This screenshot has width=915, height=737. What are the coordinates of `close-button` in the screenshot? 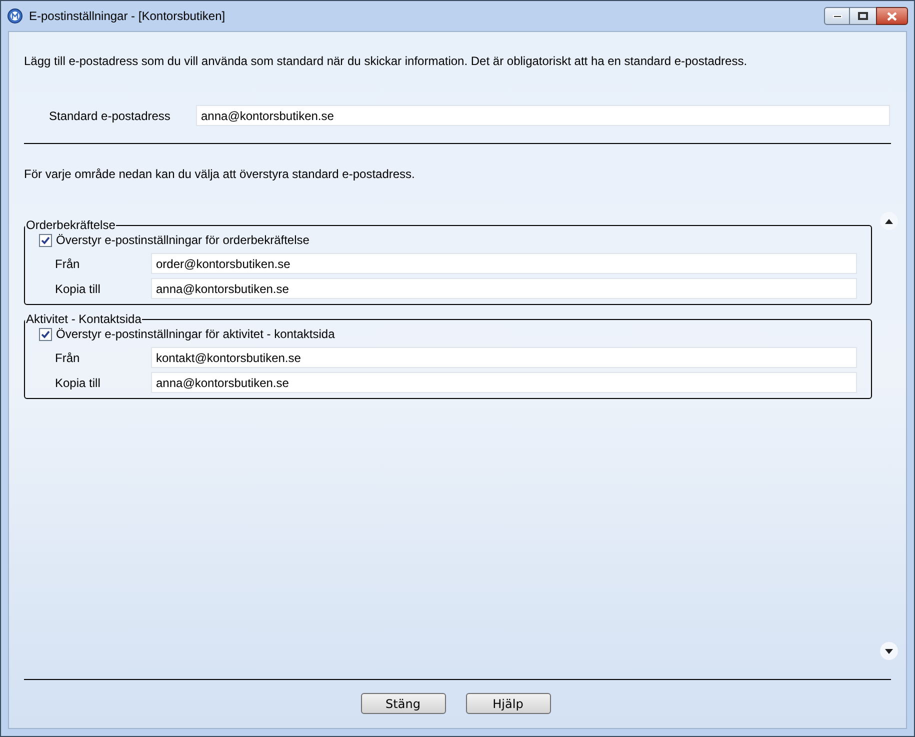 It's located at (892, 16).